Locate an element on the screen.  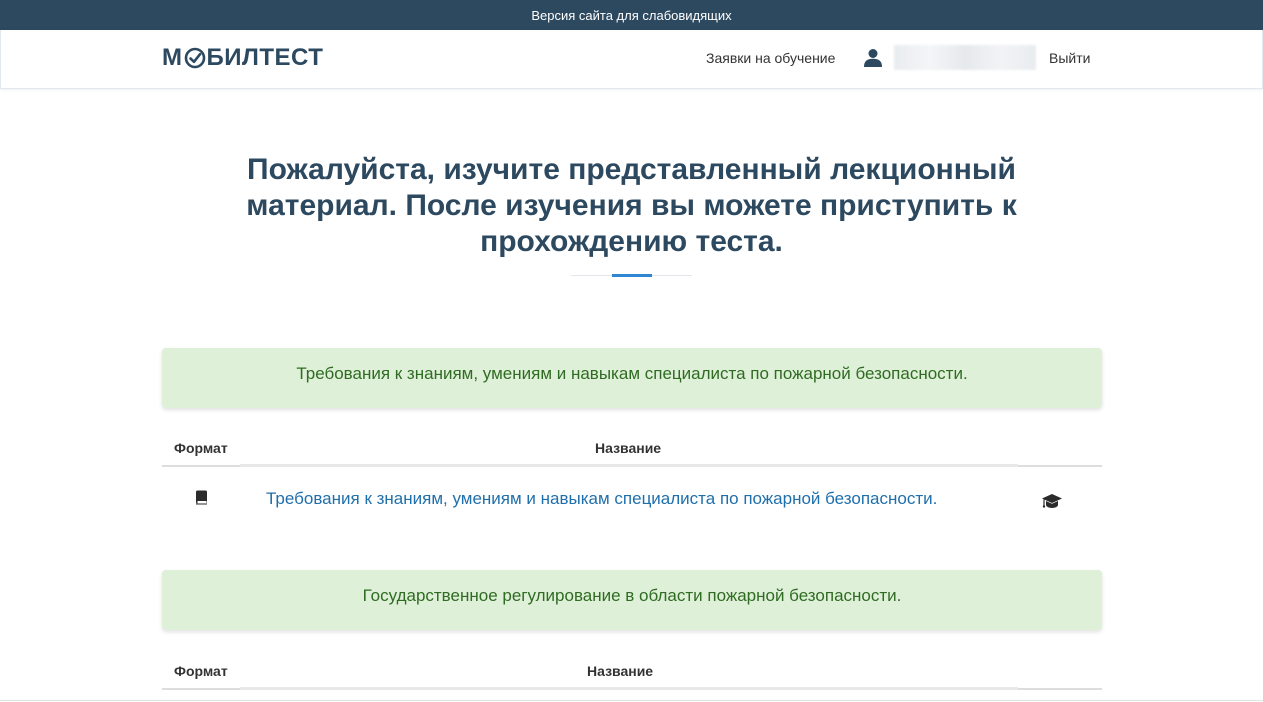
logo: М БИЛТЕСТ is located at coordinates (242, 58).